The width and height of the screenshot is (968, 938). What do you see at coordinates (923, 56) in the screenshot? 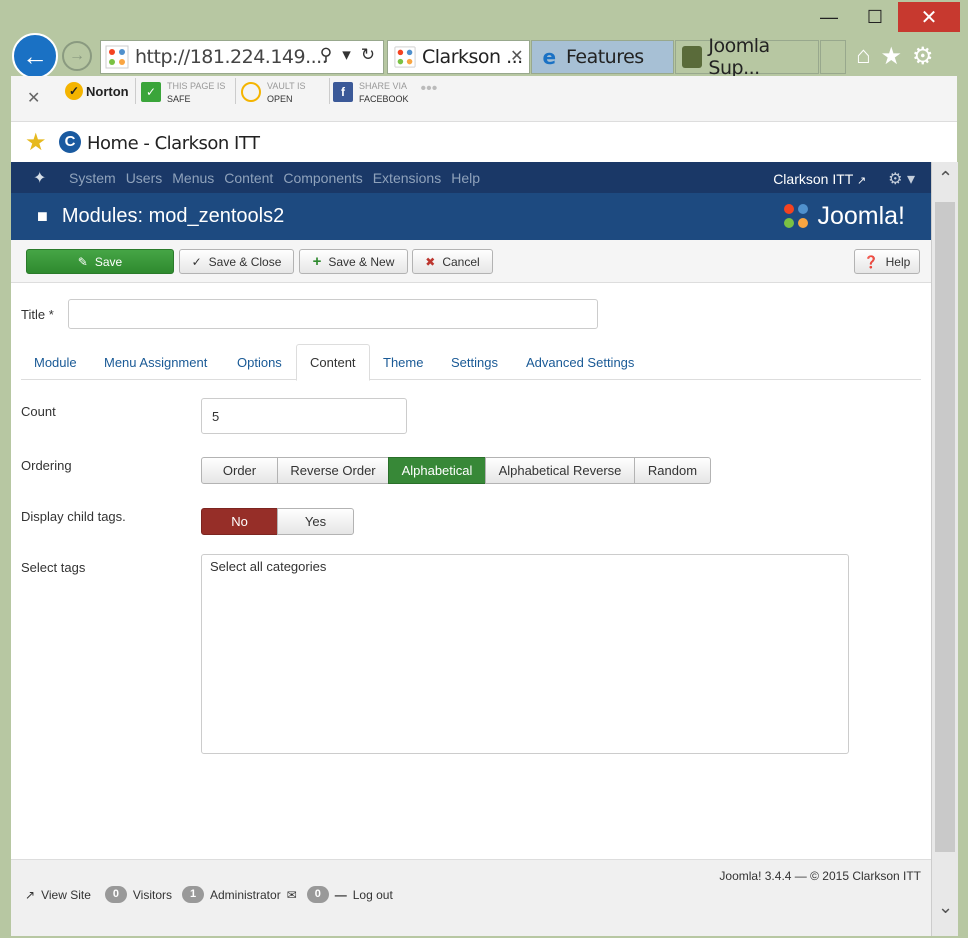
I see `settings-gear-icon: ⚙` at bounding box center [923, 56].